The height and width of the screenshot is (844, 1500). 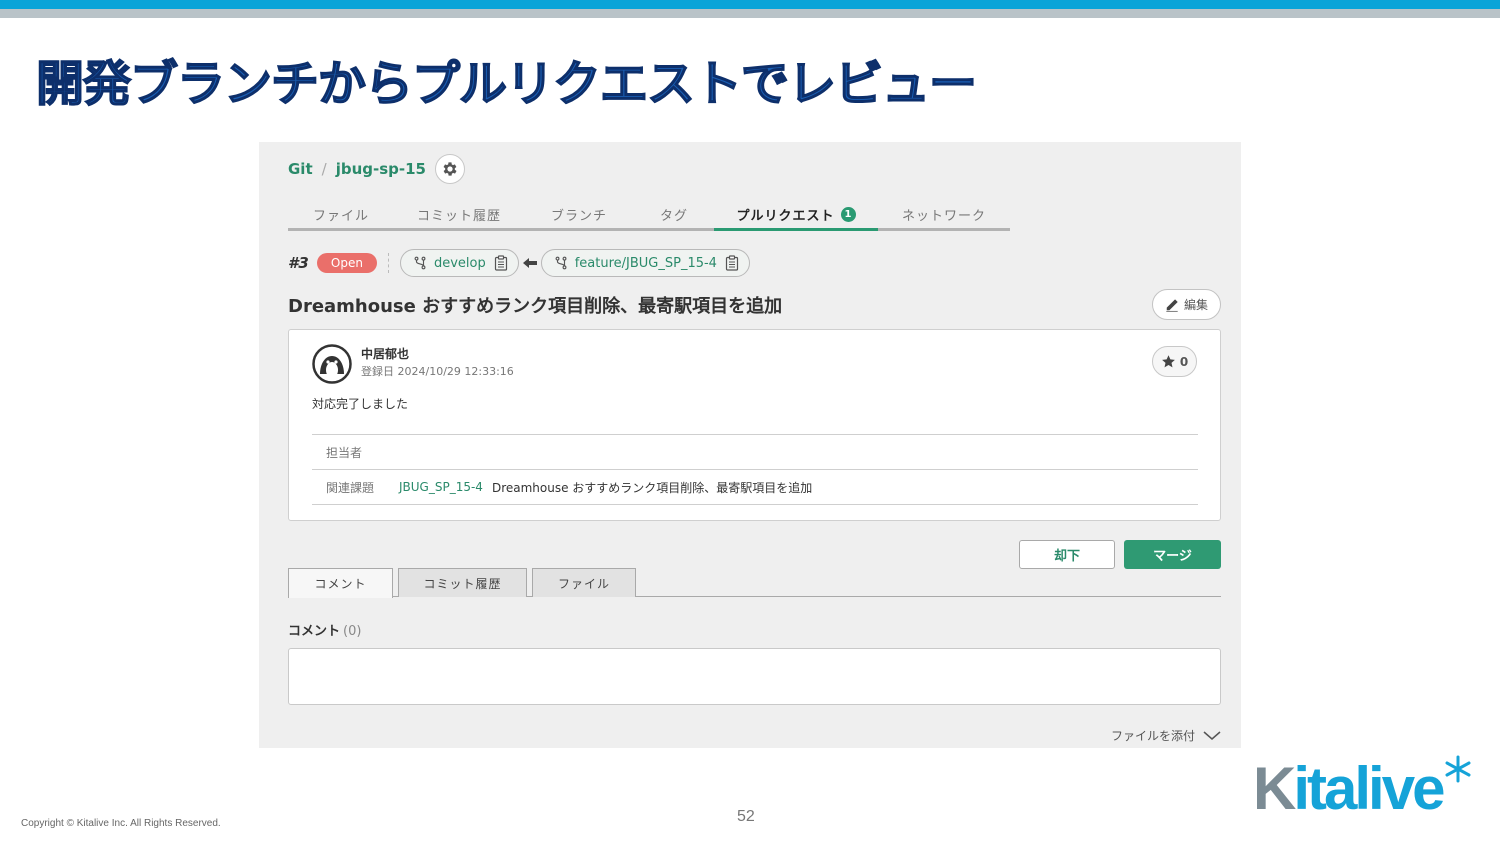 I want to click on target-branch-name: develop, so click(x=459, y=263).